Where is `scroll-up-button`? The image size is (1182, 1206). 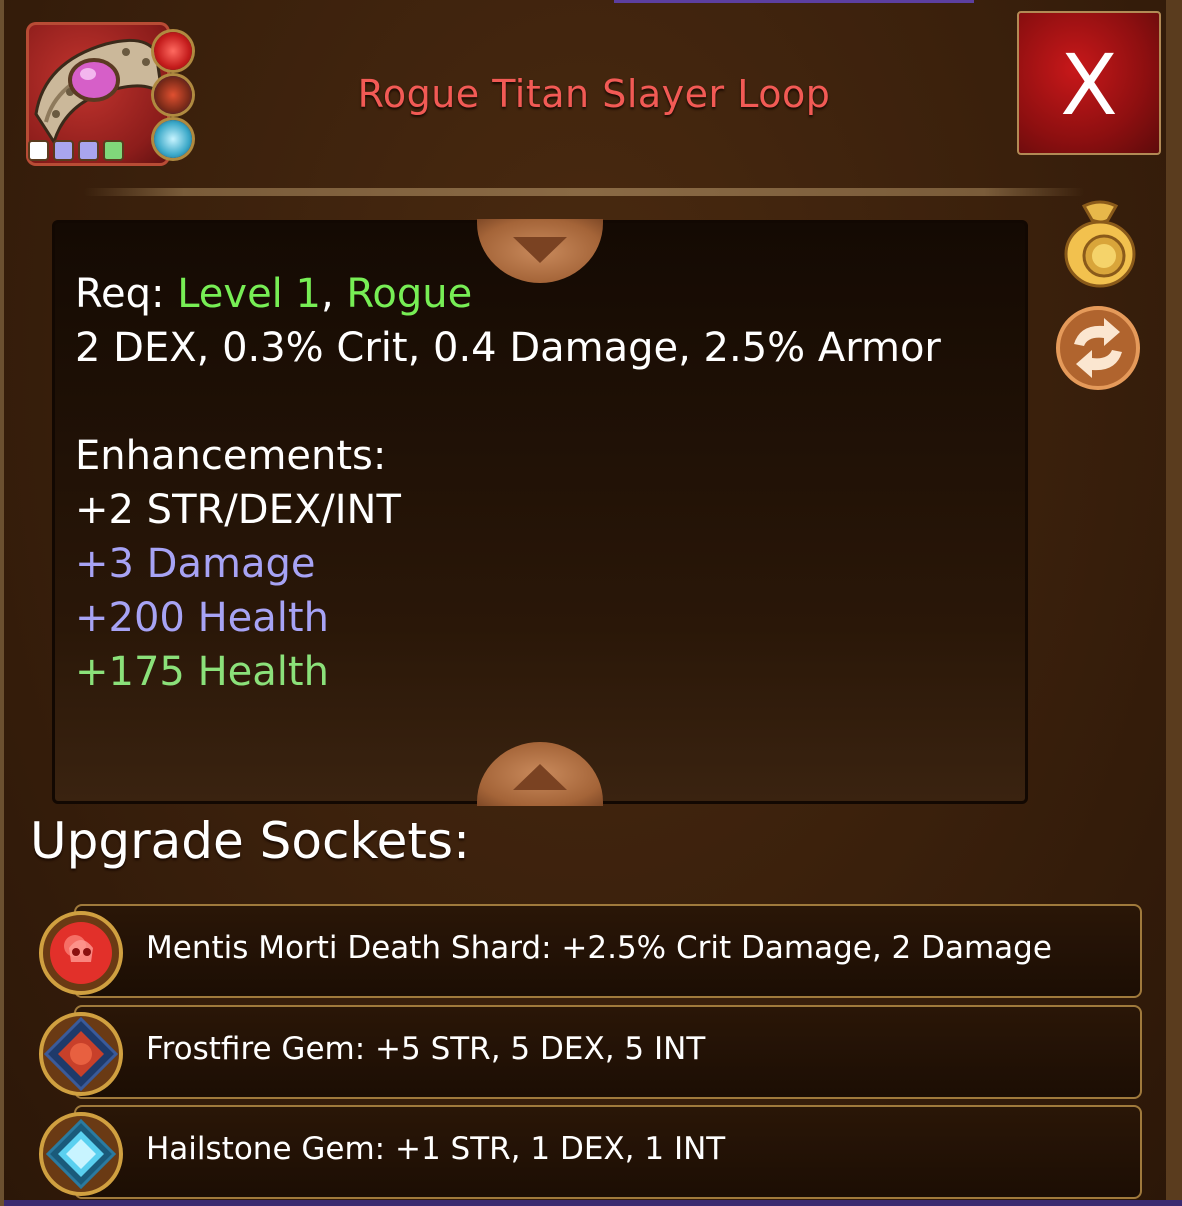
scroll-up-button is located at coordinates (540, 251).